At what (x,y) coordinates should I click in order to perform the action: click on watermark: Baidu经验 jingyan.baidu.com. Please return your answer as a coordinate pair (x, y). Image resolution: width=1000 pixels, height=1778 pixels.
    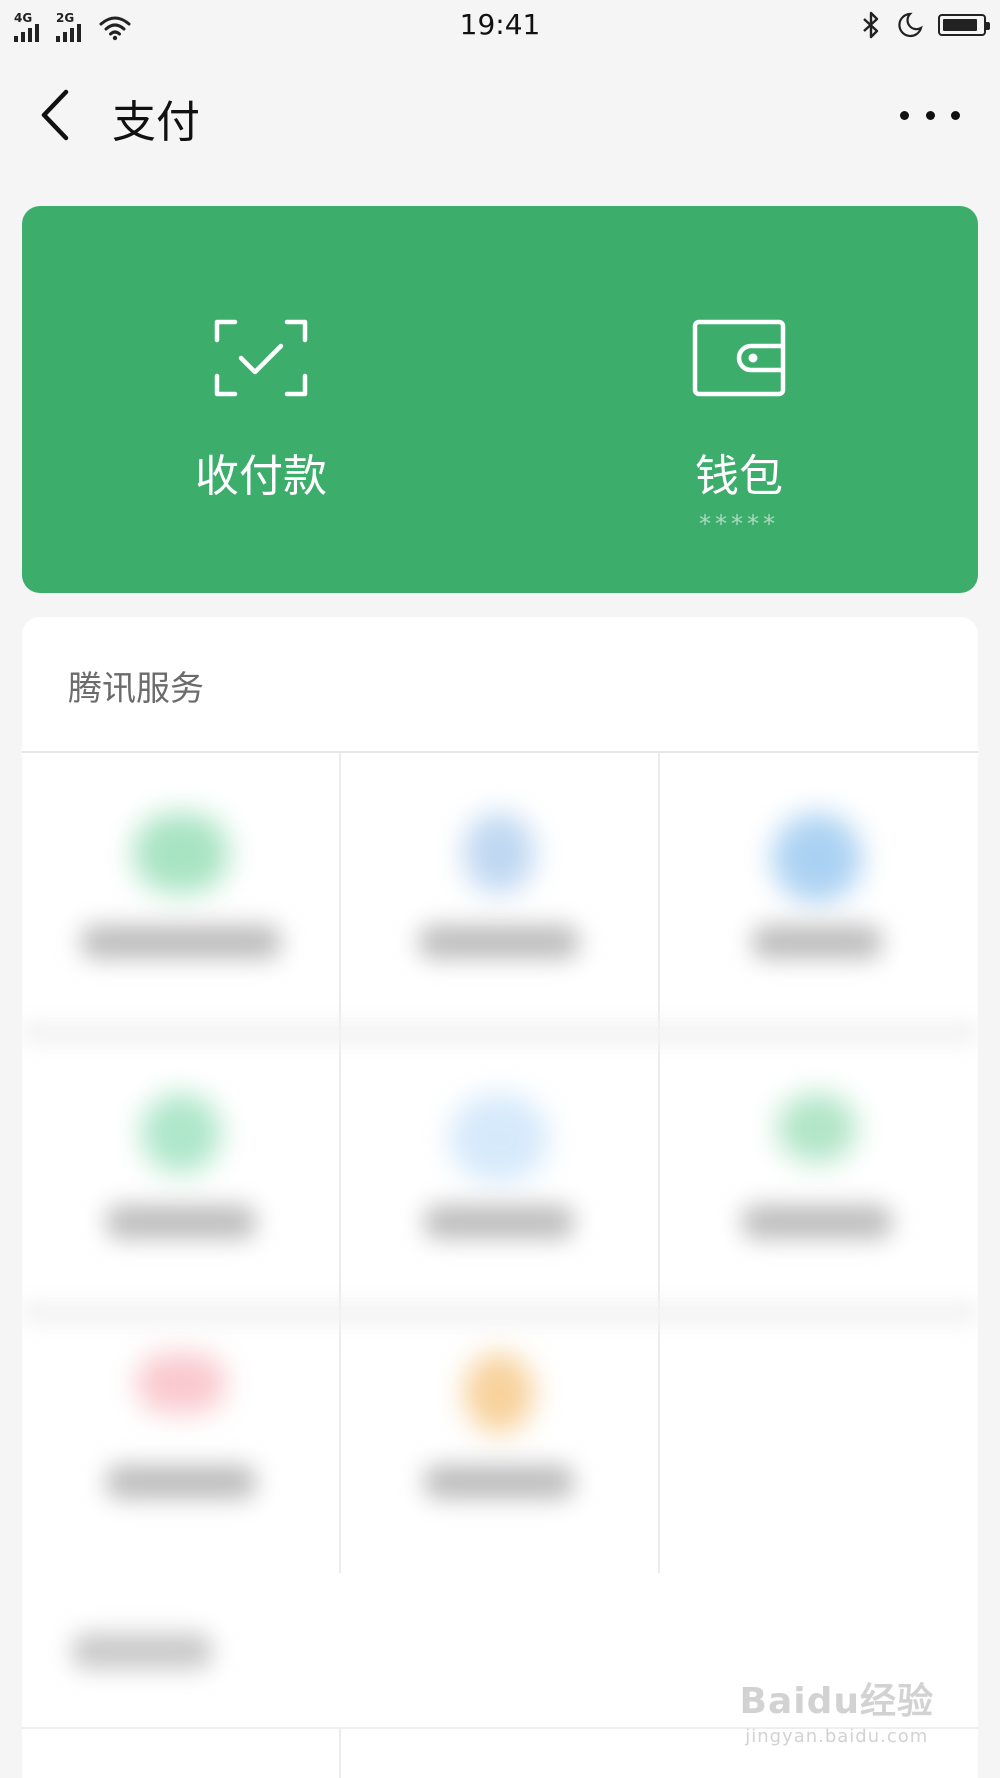
    Looking at the image, I should click on (837, 1709).